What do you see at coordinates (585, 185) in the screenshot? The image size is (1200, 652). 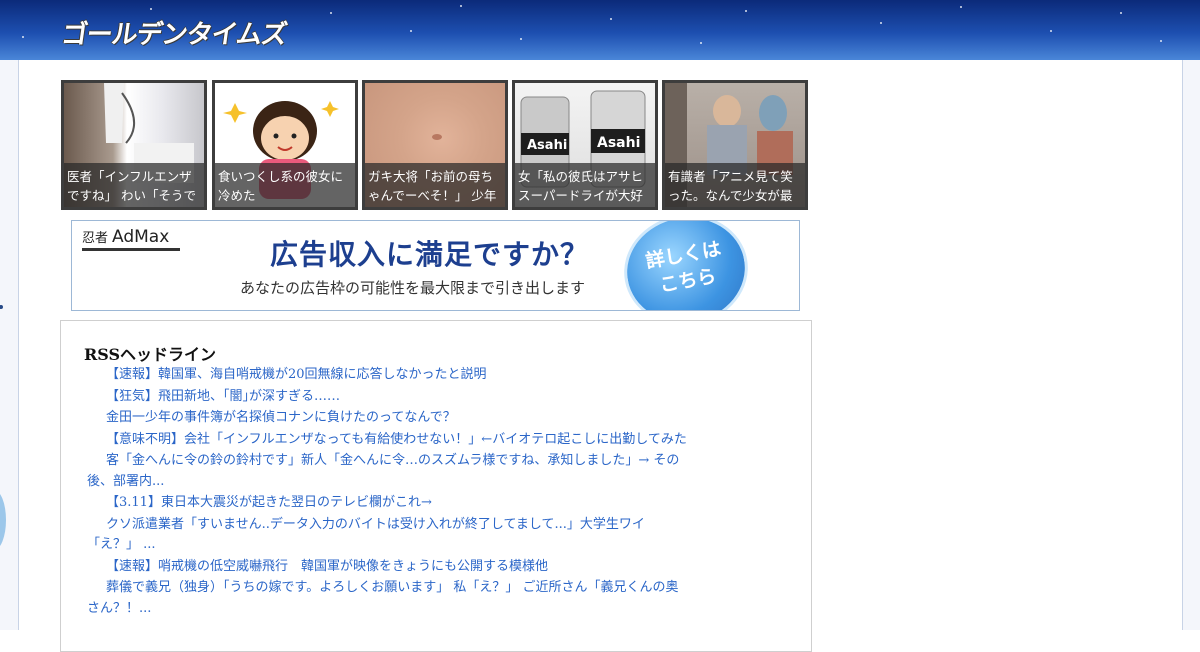 I see `thumbnail-caption: 女「私の彼氏はアサヒスーパードライが大好` at bounding box center [585, 185].